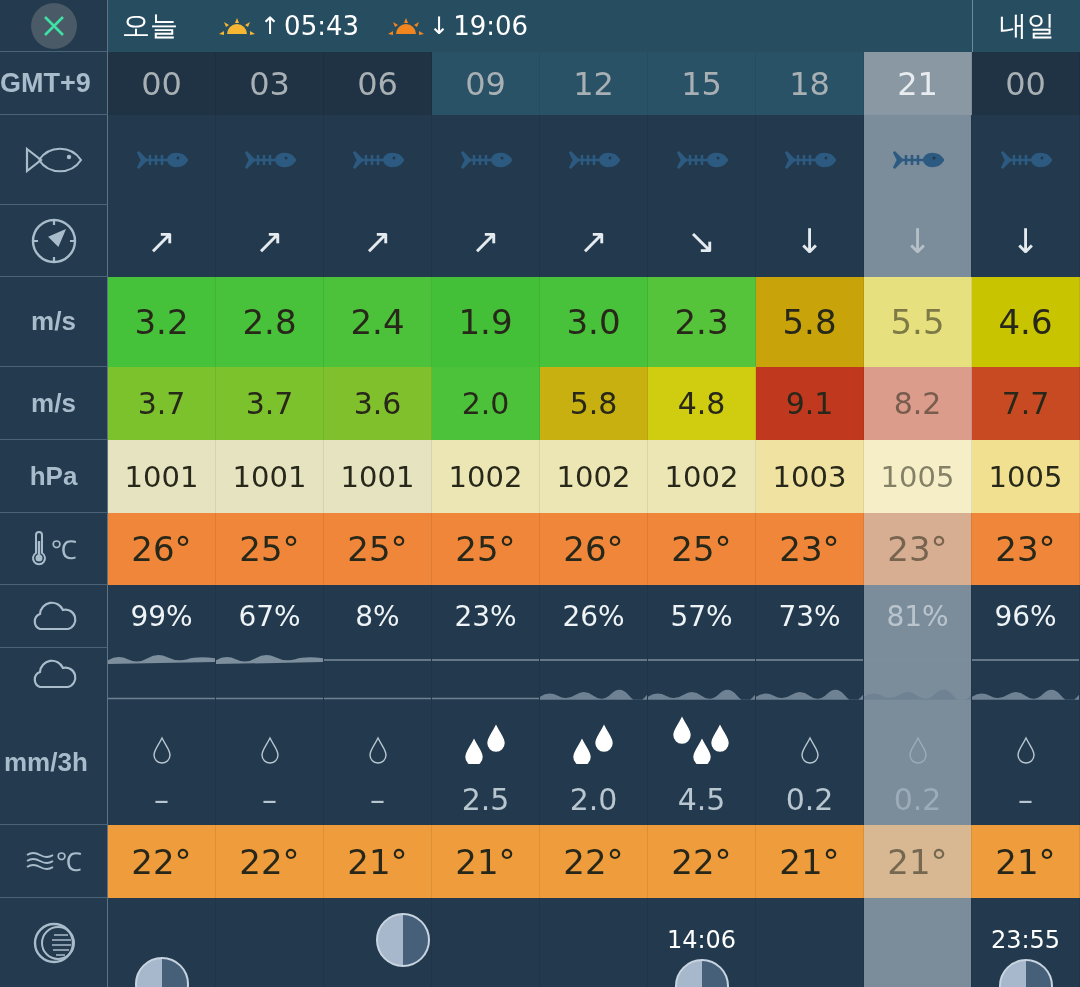 The width and height of the screenshot is (1080, 987). What do you see at coordinates (701, 799) in the screenshot?
I see `rain-amount: 4.5` at bounding box center [701, 799].